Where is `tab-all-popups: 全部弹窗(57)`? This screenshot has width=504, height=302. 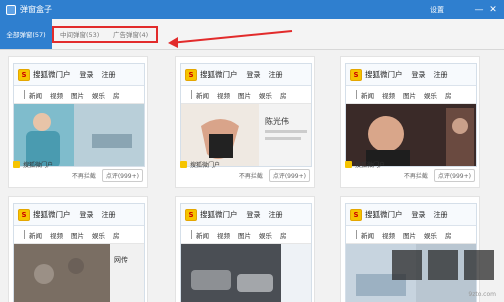 tab-all-popups: 全部弹窗(57) is located at coordinates (26, 34).